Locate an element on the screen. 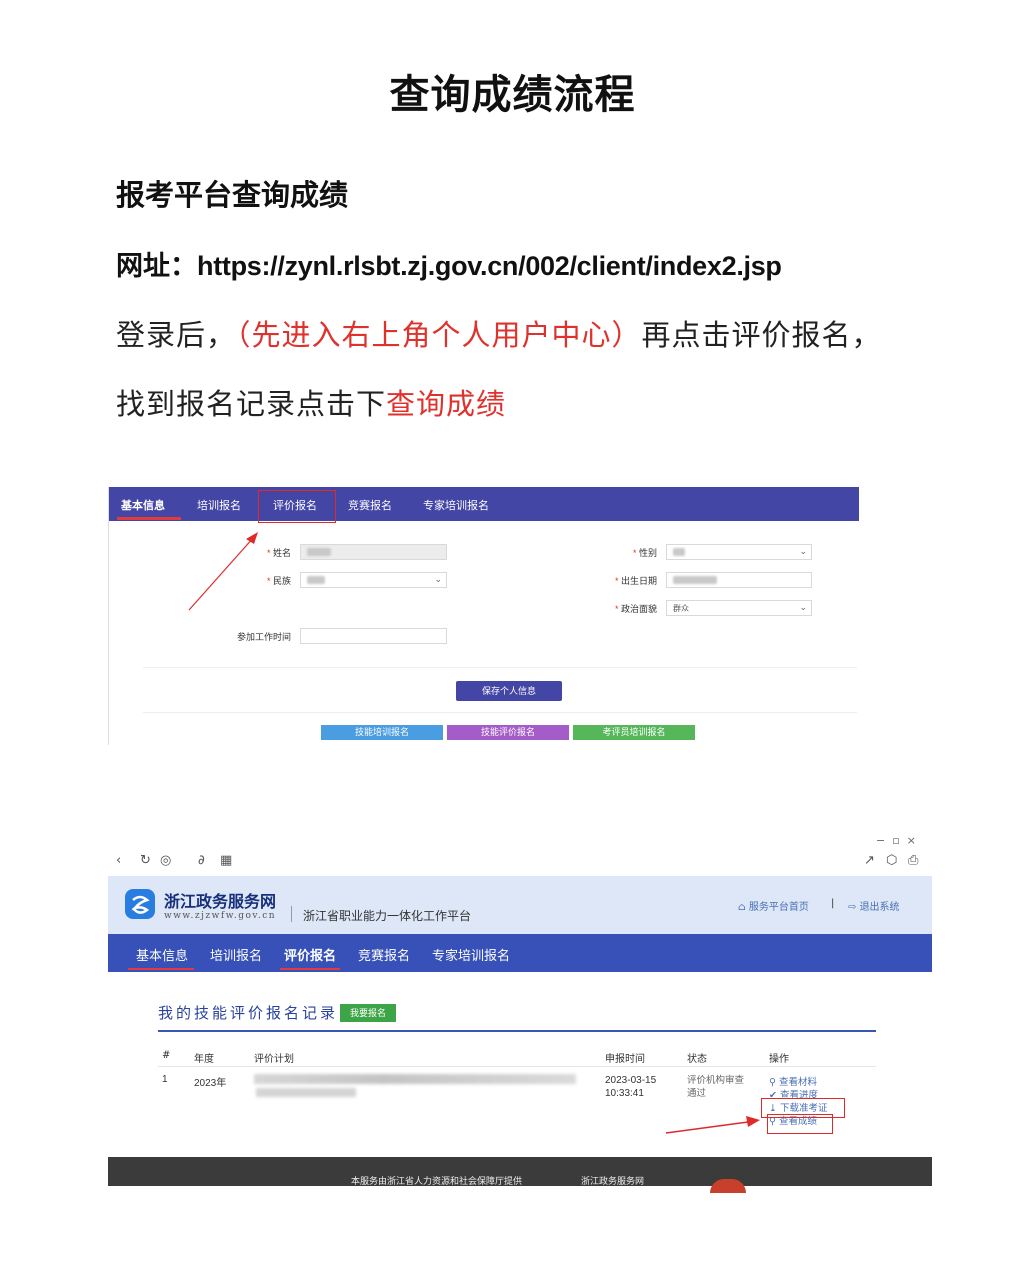 The height and width of the screenshot is (1274, 1025). instruction-line-1: 登录后，（先进入右上角个人用户中心）再点击评价报名， is located at coordinates (499, 333).